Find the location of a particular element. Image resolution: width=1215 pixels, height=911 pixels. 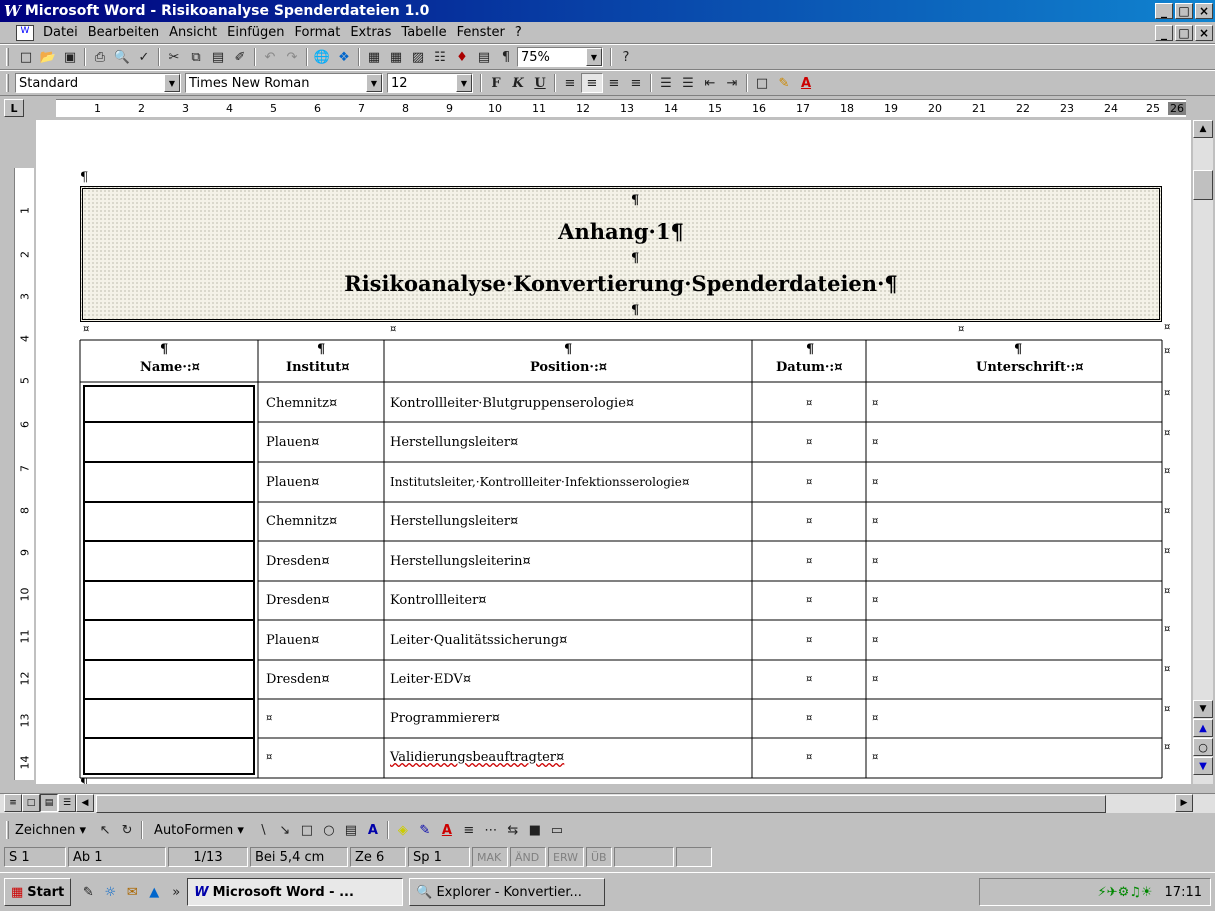

menu-fenster: Fenster is located at coordinates (481, 32).